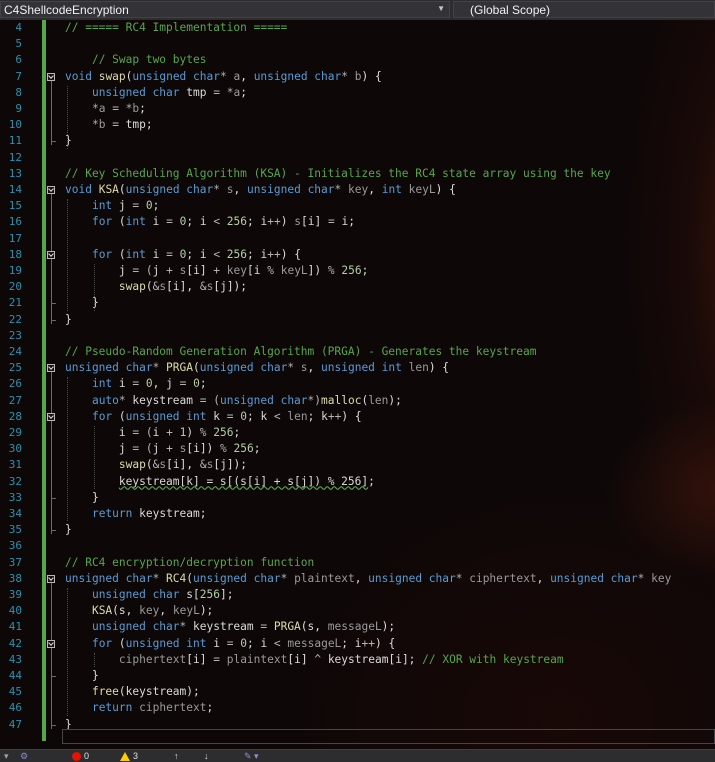  I want to click on punctuation: ]);, so click(237, 465).